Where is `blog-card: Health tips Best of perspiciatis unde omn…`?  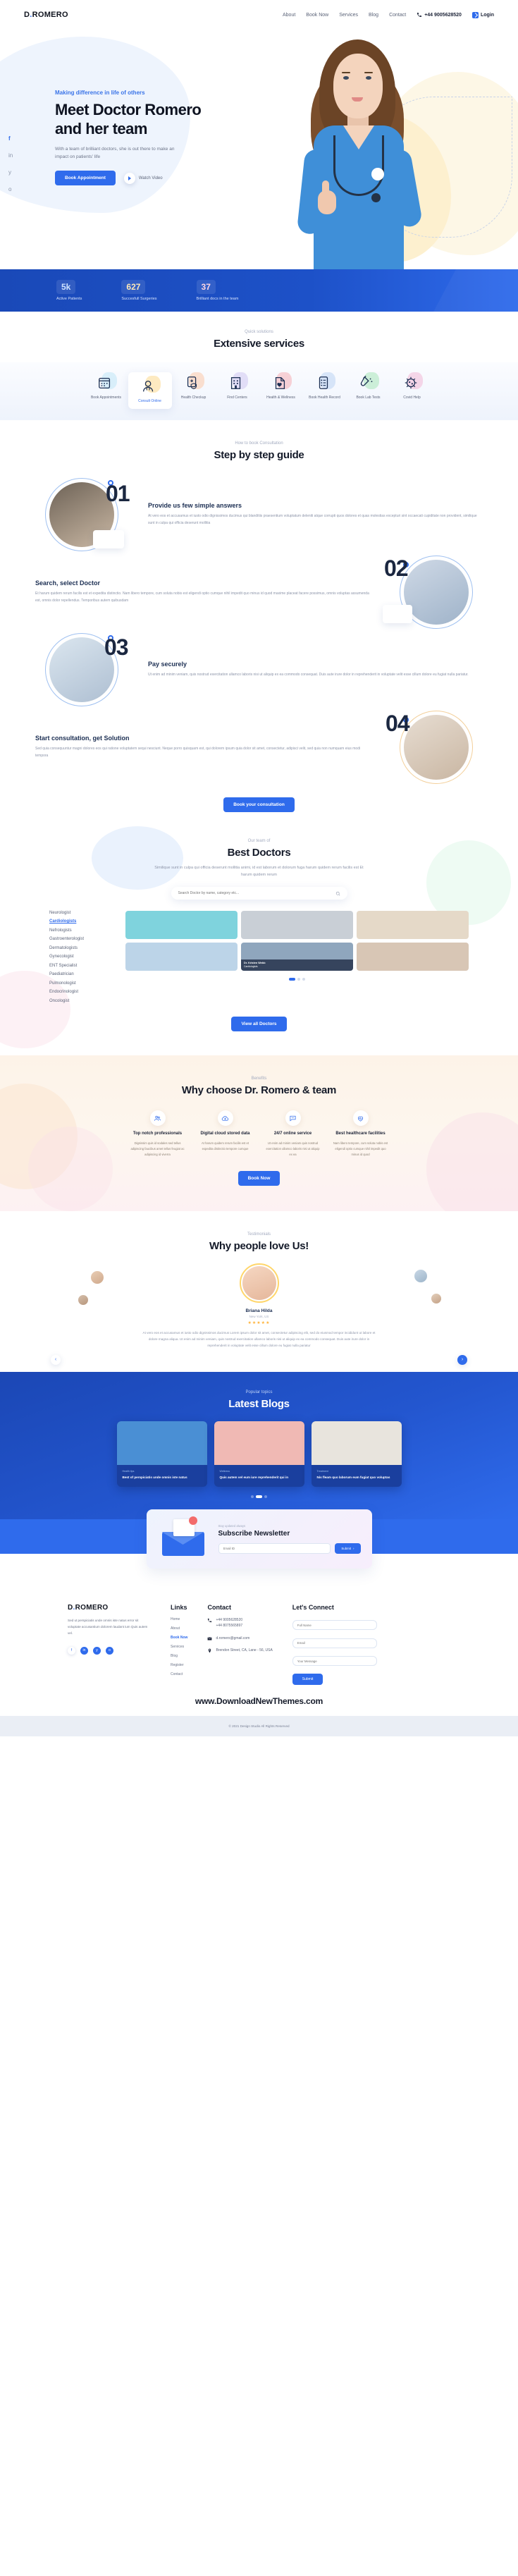
blog-card: Health tips Best of perspiciatis unde omn… is located at coordinates (161, 1454).